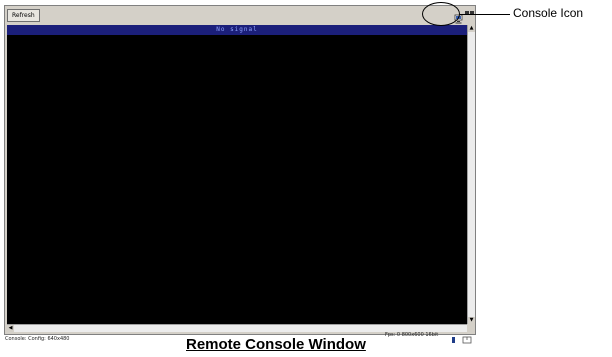 The image size is (612, 357). Describe the element at coordinates (485, 14) in the screenshot. I see `console-icon-callout-line` at that location.